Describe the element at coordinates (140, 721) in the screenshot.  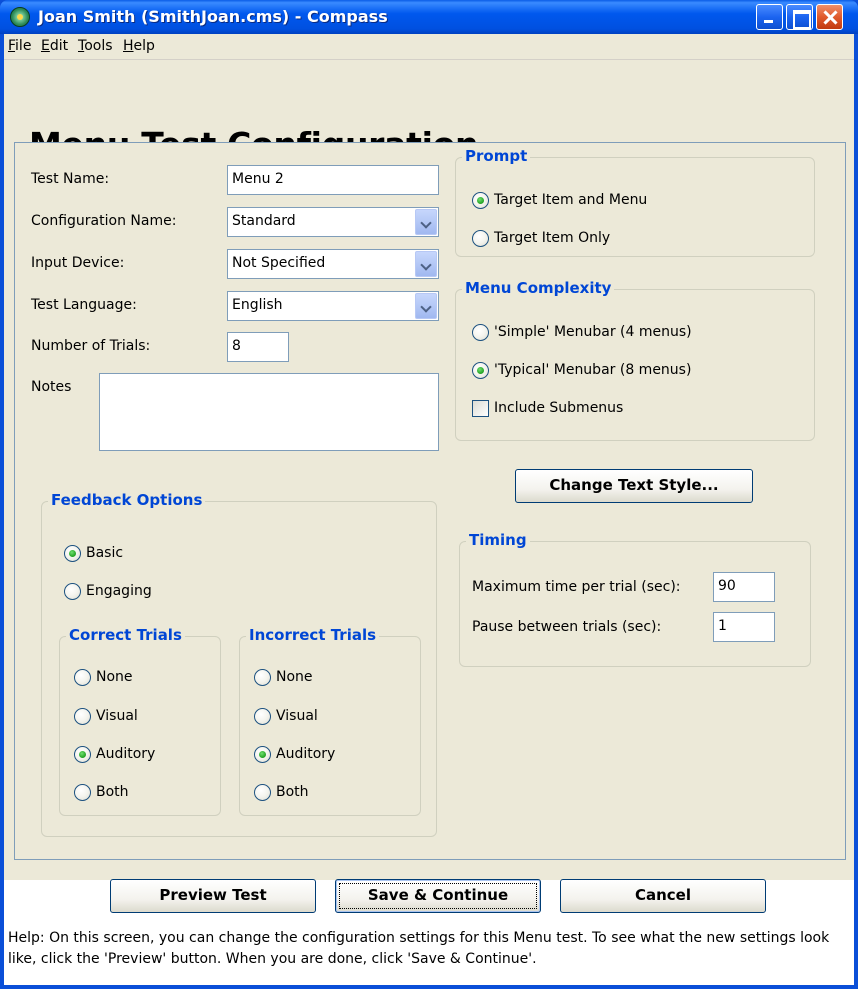
I see `correct-trials-group: Correct Trials None Visual Auditory Both` at that location.